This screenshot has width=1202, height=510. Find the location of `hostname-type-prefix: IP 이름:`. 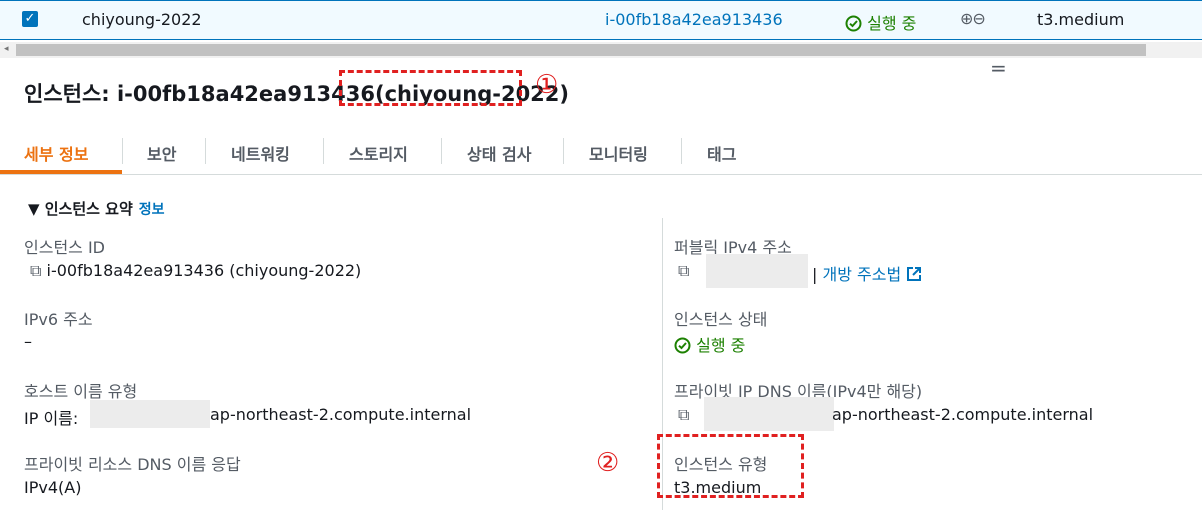

hostname-type-prefix: IP 이름: is located at coordinates (51, 418).